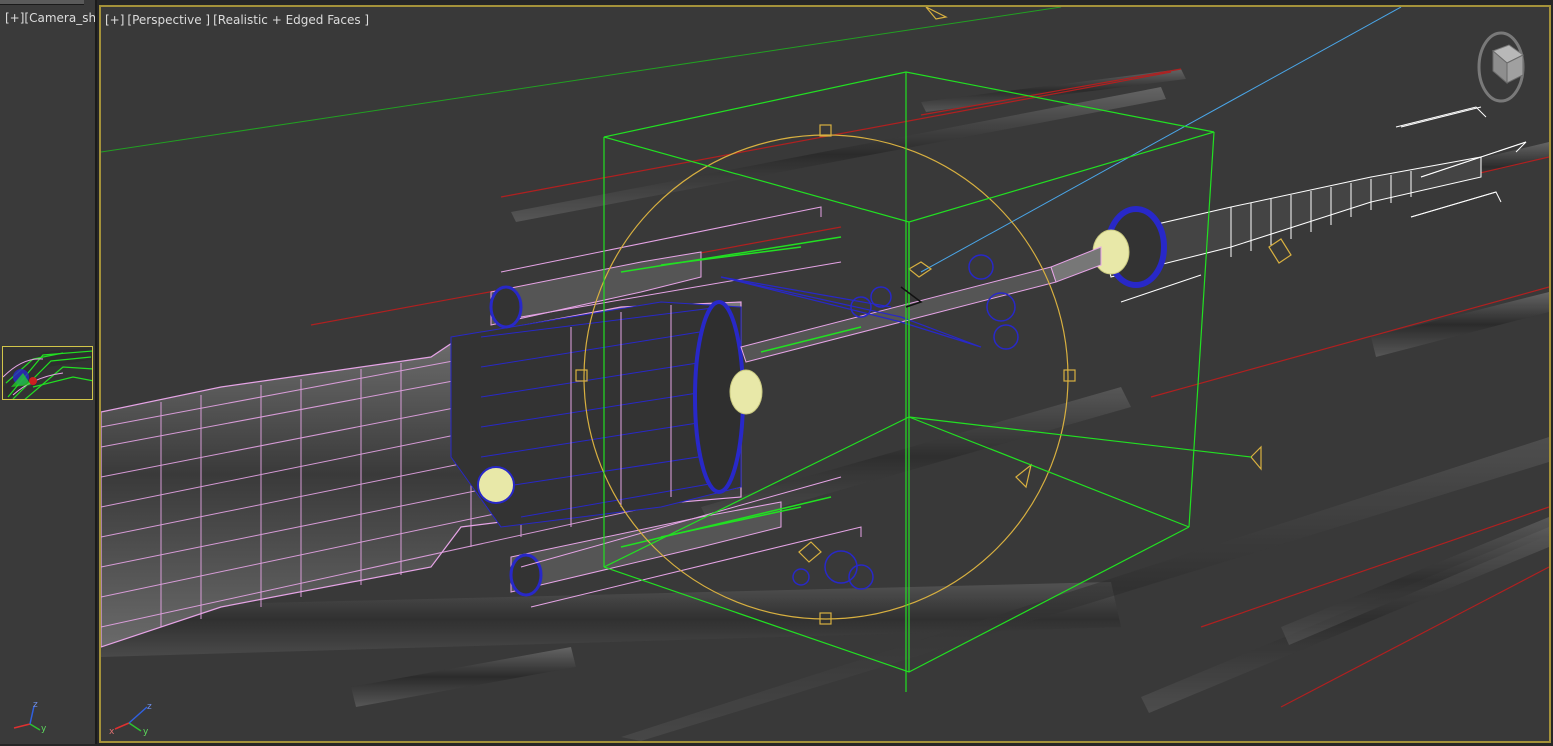 The height and width of the screenshot is (746, 1553). Describe the element at coordinates (42, 2) in the screenshot. I see `viewport-tab-strip` at that location.